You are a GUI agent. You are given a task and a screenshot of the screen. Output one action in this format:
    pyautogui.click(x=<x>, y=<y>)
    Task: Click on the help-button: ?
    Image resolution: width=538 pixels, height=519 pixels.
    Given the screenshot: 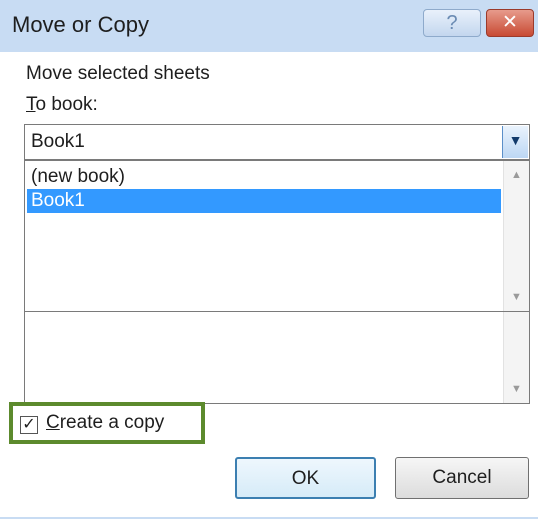 What is the action you would take?
    pyautogui.click(x=452, y=23)
    